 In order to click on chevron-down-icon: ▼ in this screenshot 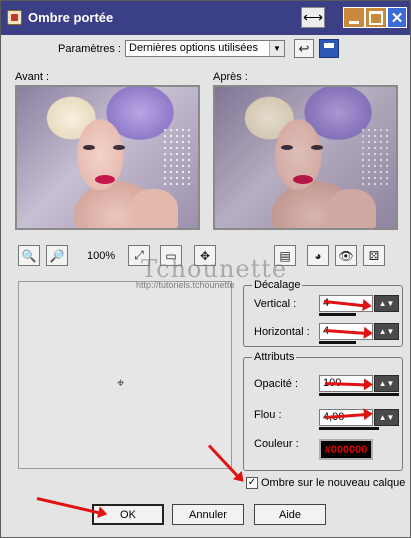, I will do `click(276, 48)`.